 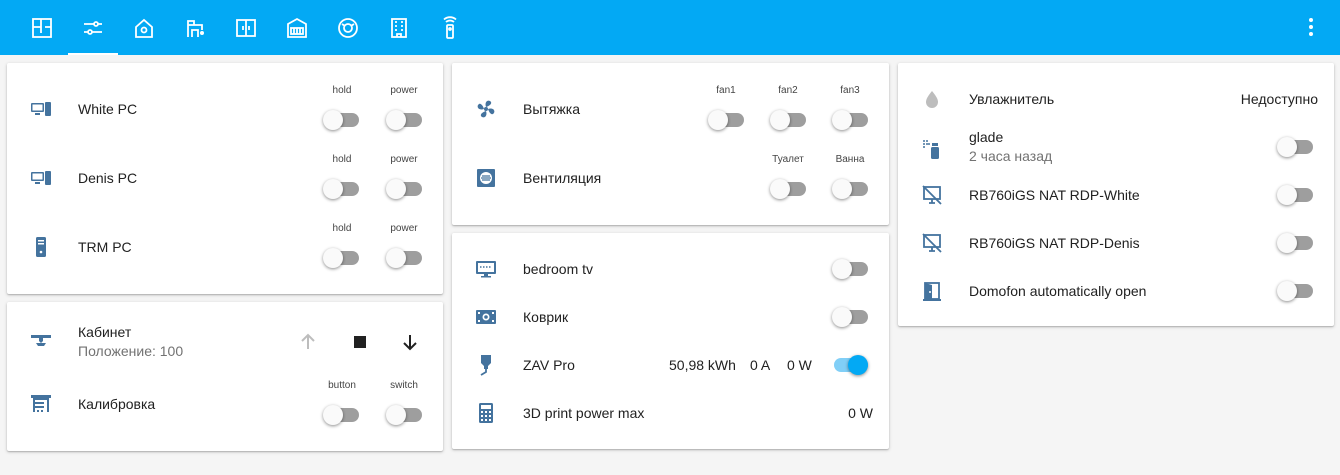 I want to click on fan3-toggle, so click(x=850, y=120).